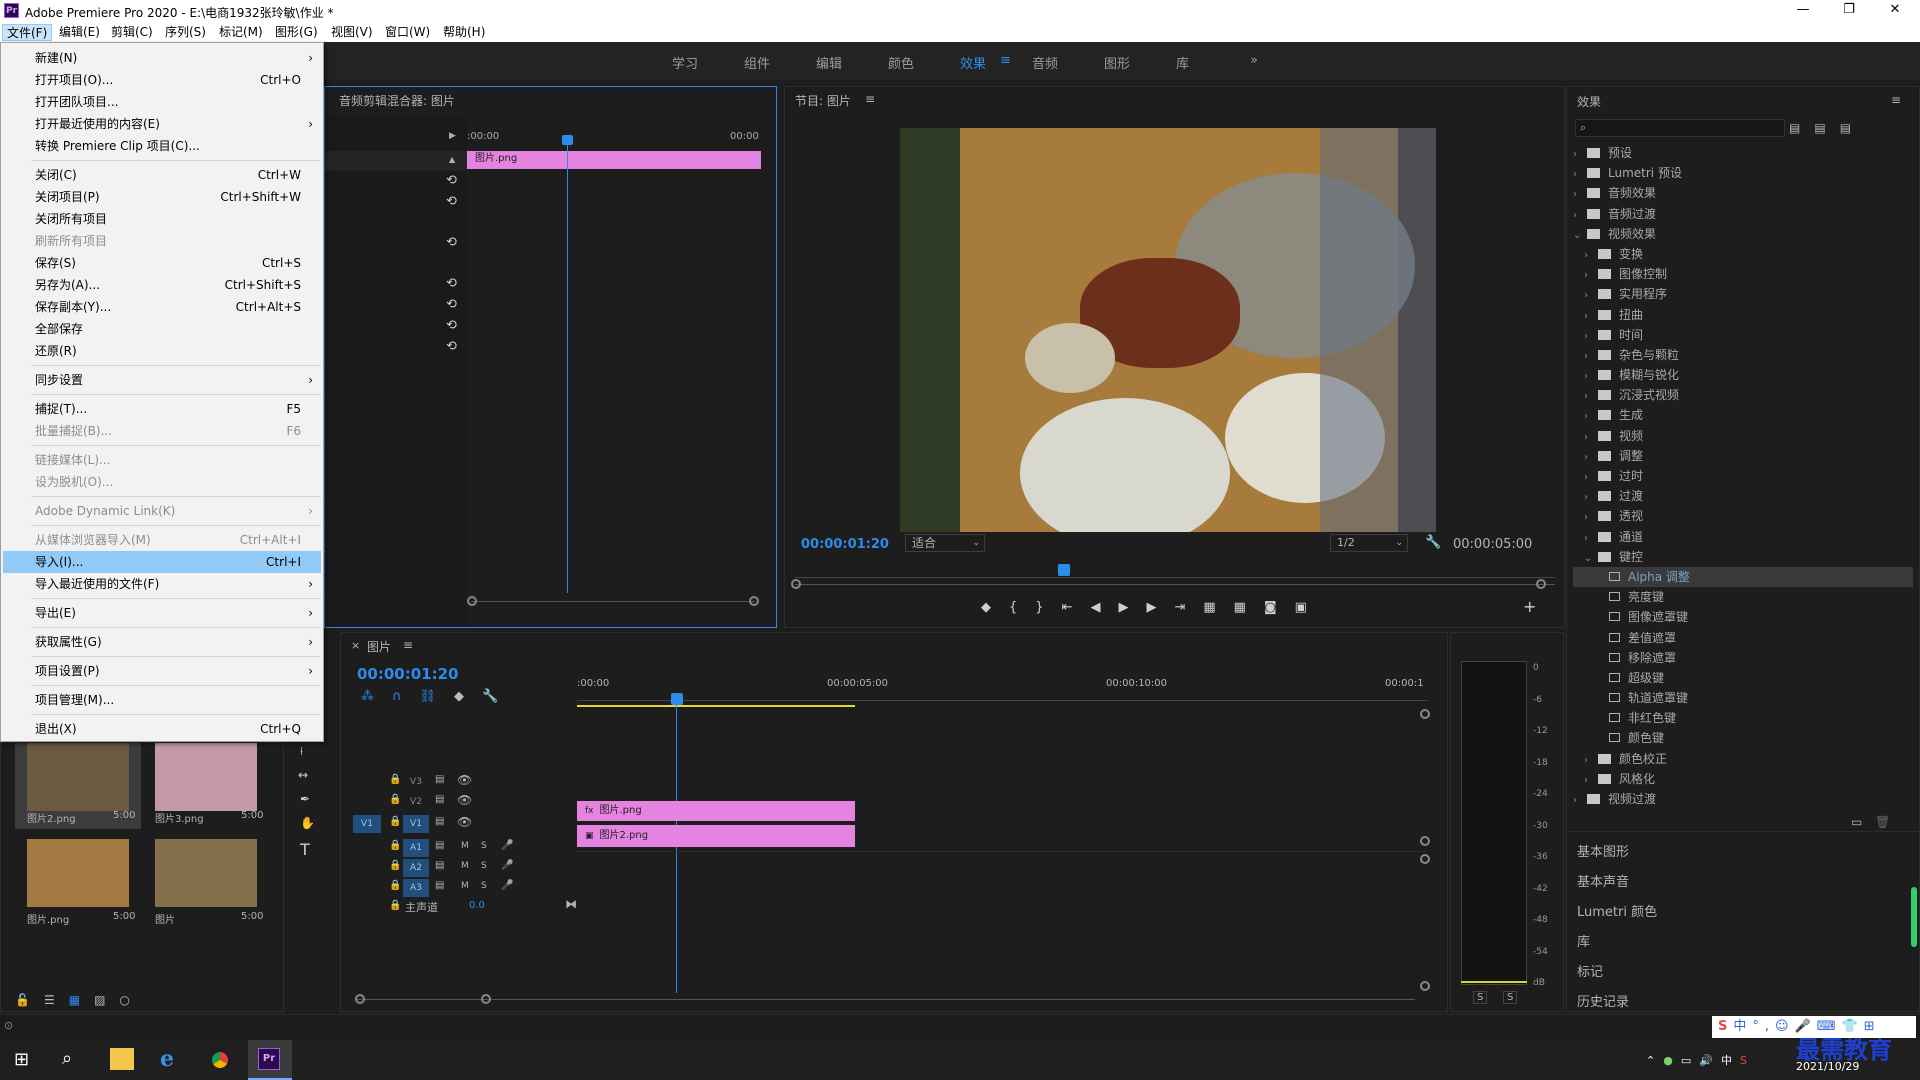  What do you see at coordinates (416, 888) in the screenshot?
I see `track-target: A3` at bounding box center [416, 888].